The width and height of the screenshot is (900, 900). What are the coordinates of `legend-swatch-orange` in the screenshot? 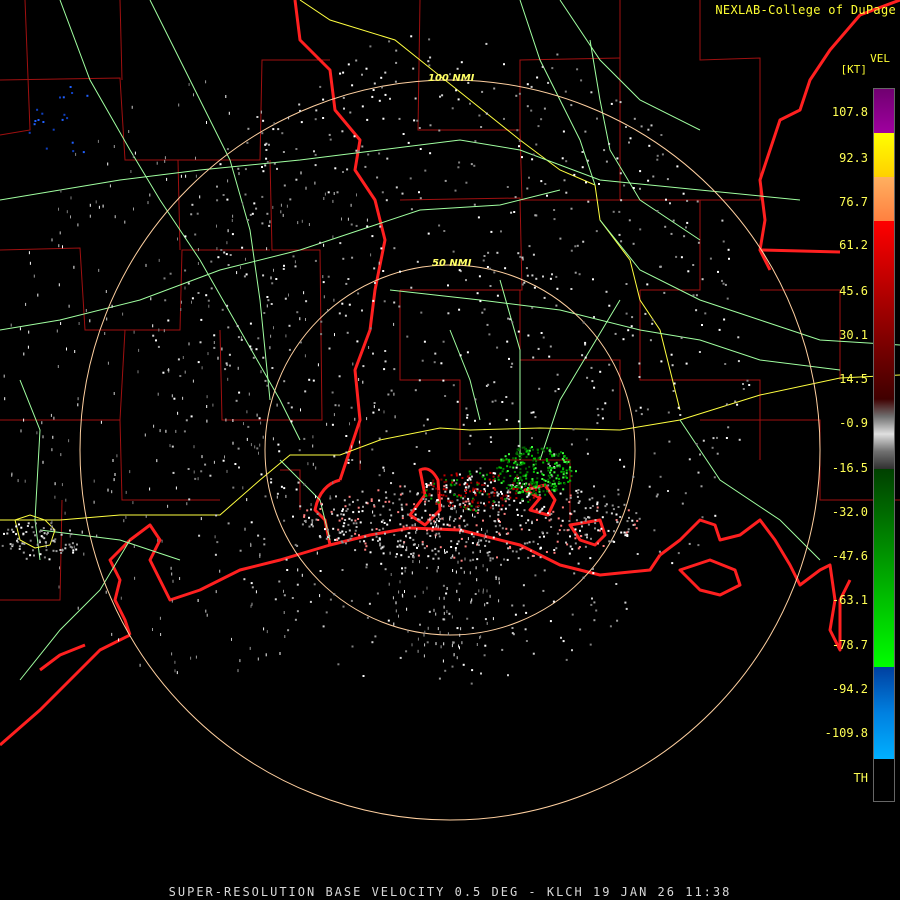 It's located at (884, 199).